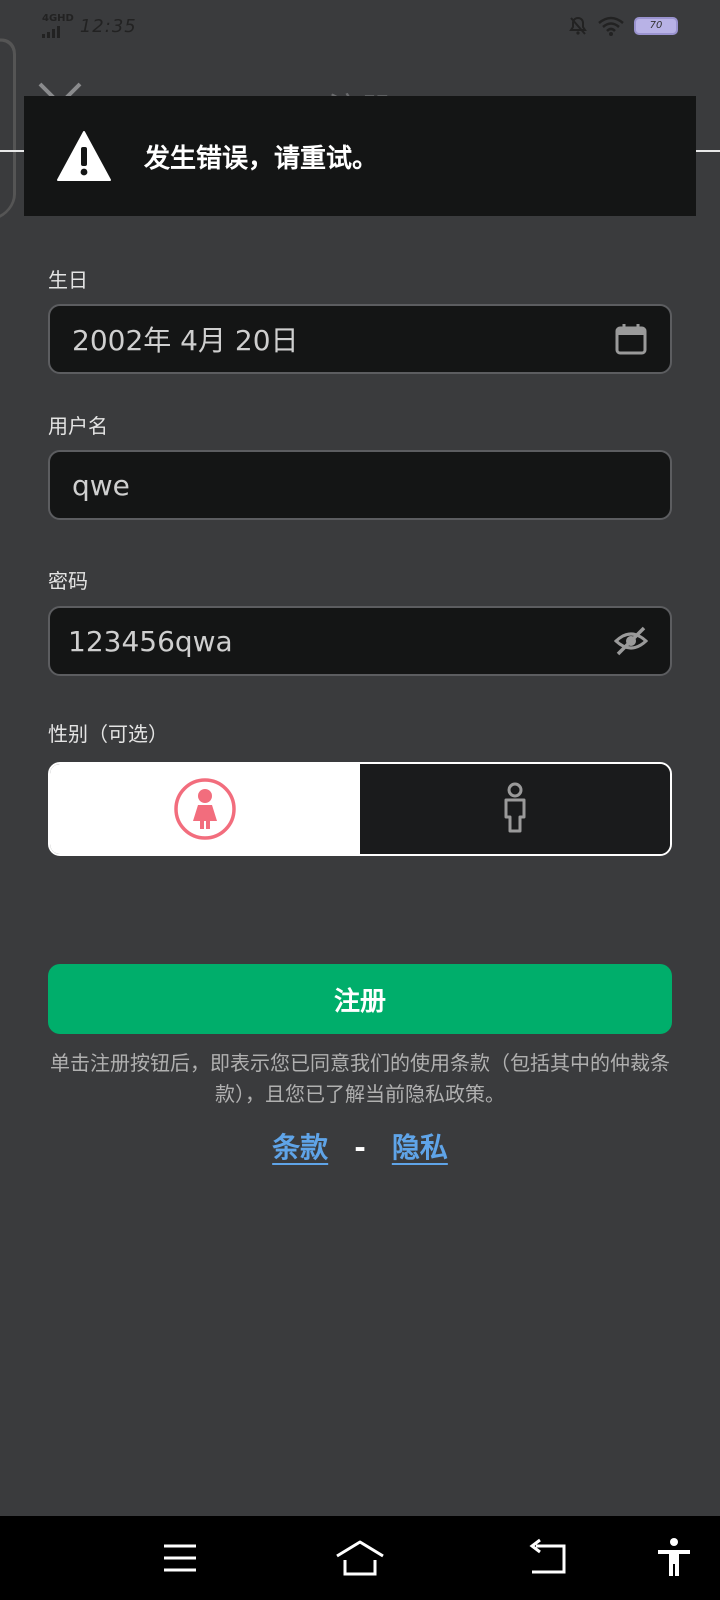  Describe the element at coordinates (180, 1558) in the screenshot. I see `menu-icon` at that location.